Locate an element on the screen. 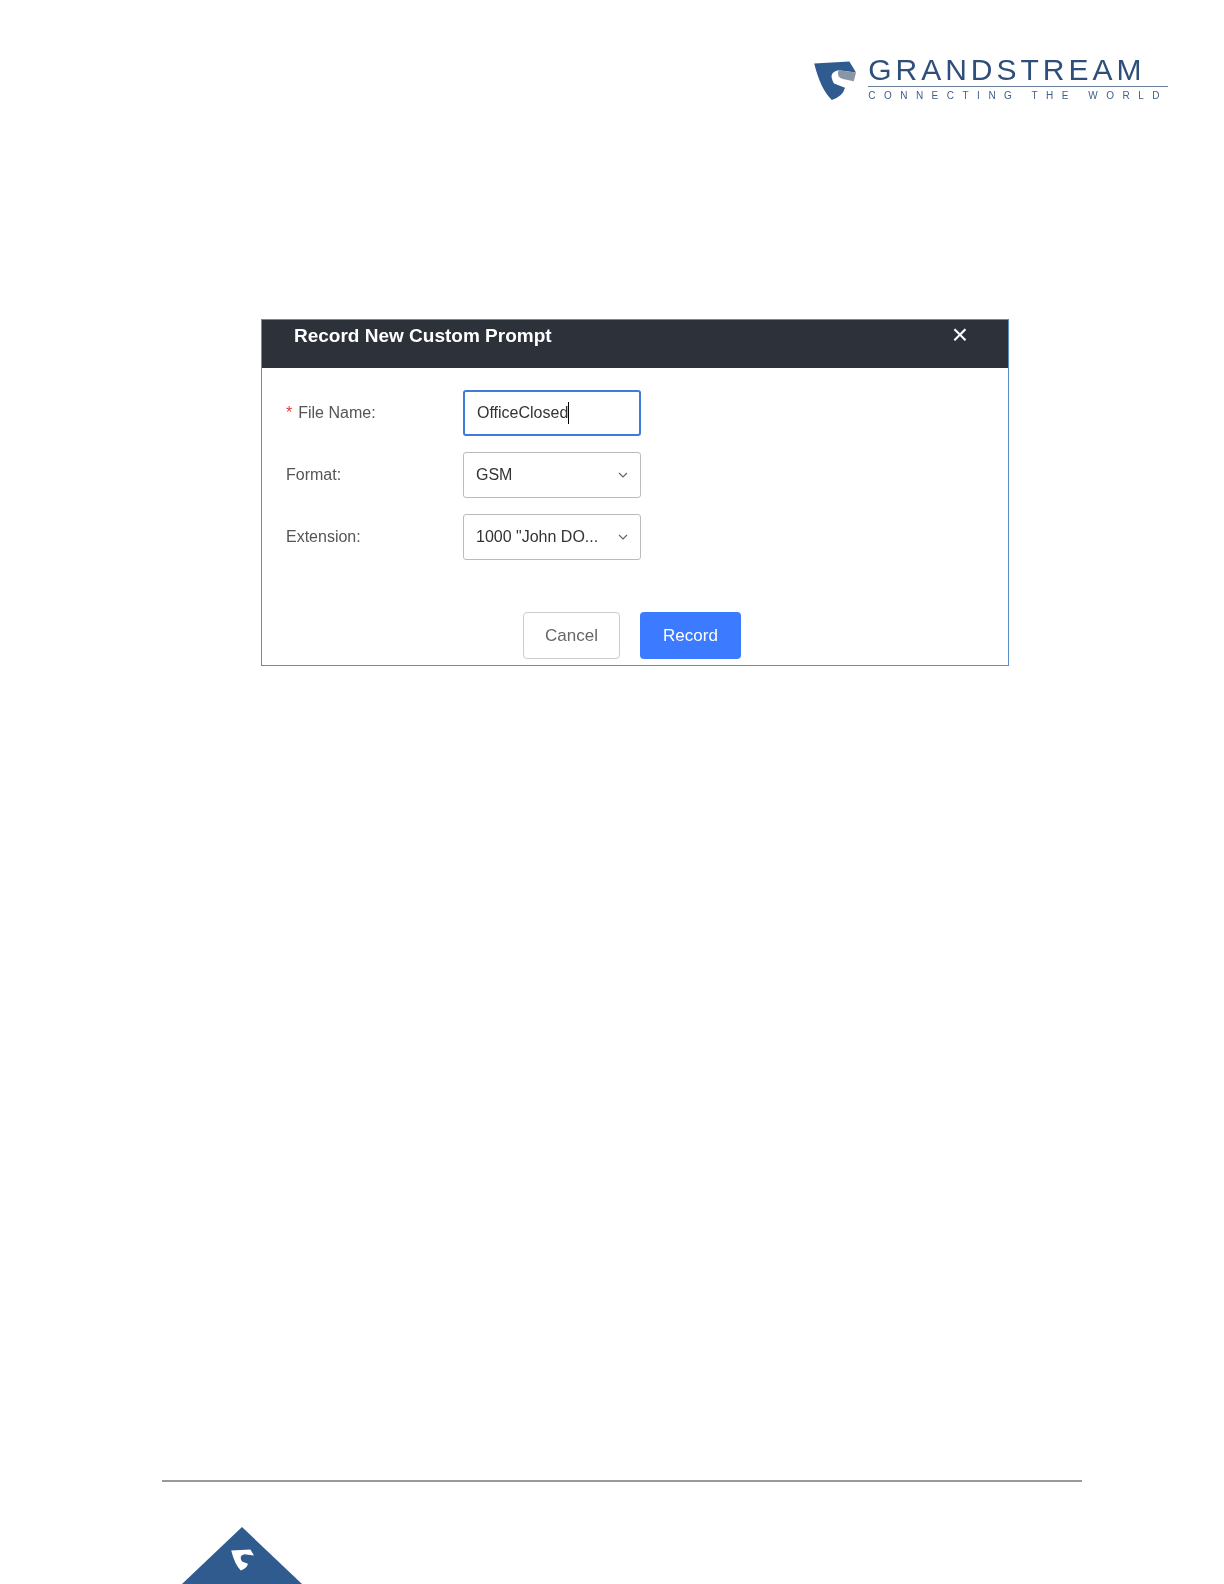 Image resolution: width=1224 pixels, height=1584 pixels. field-label: Format: is located at coordinates (314, 475).